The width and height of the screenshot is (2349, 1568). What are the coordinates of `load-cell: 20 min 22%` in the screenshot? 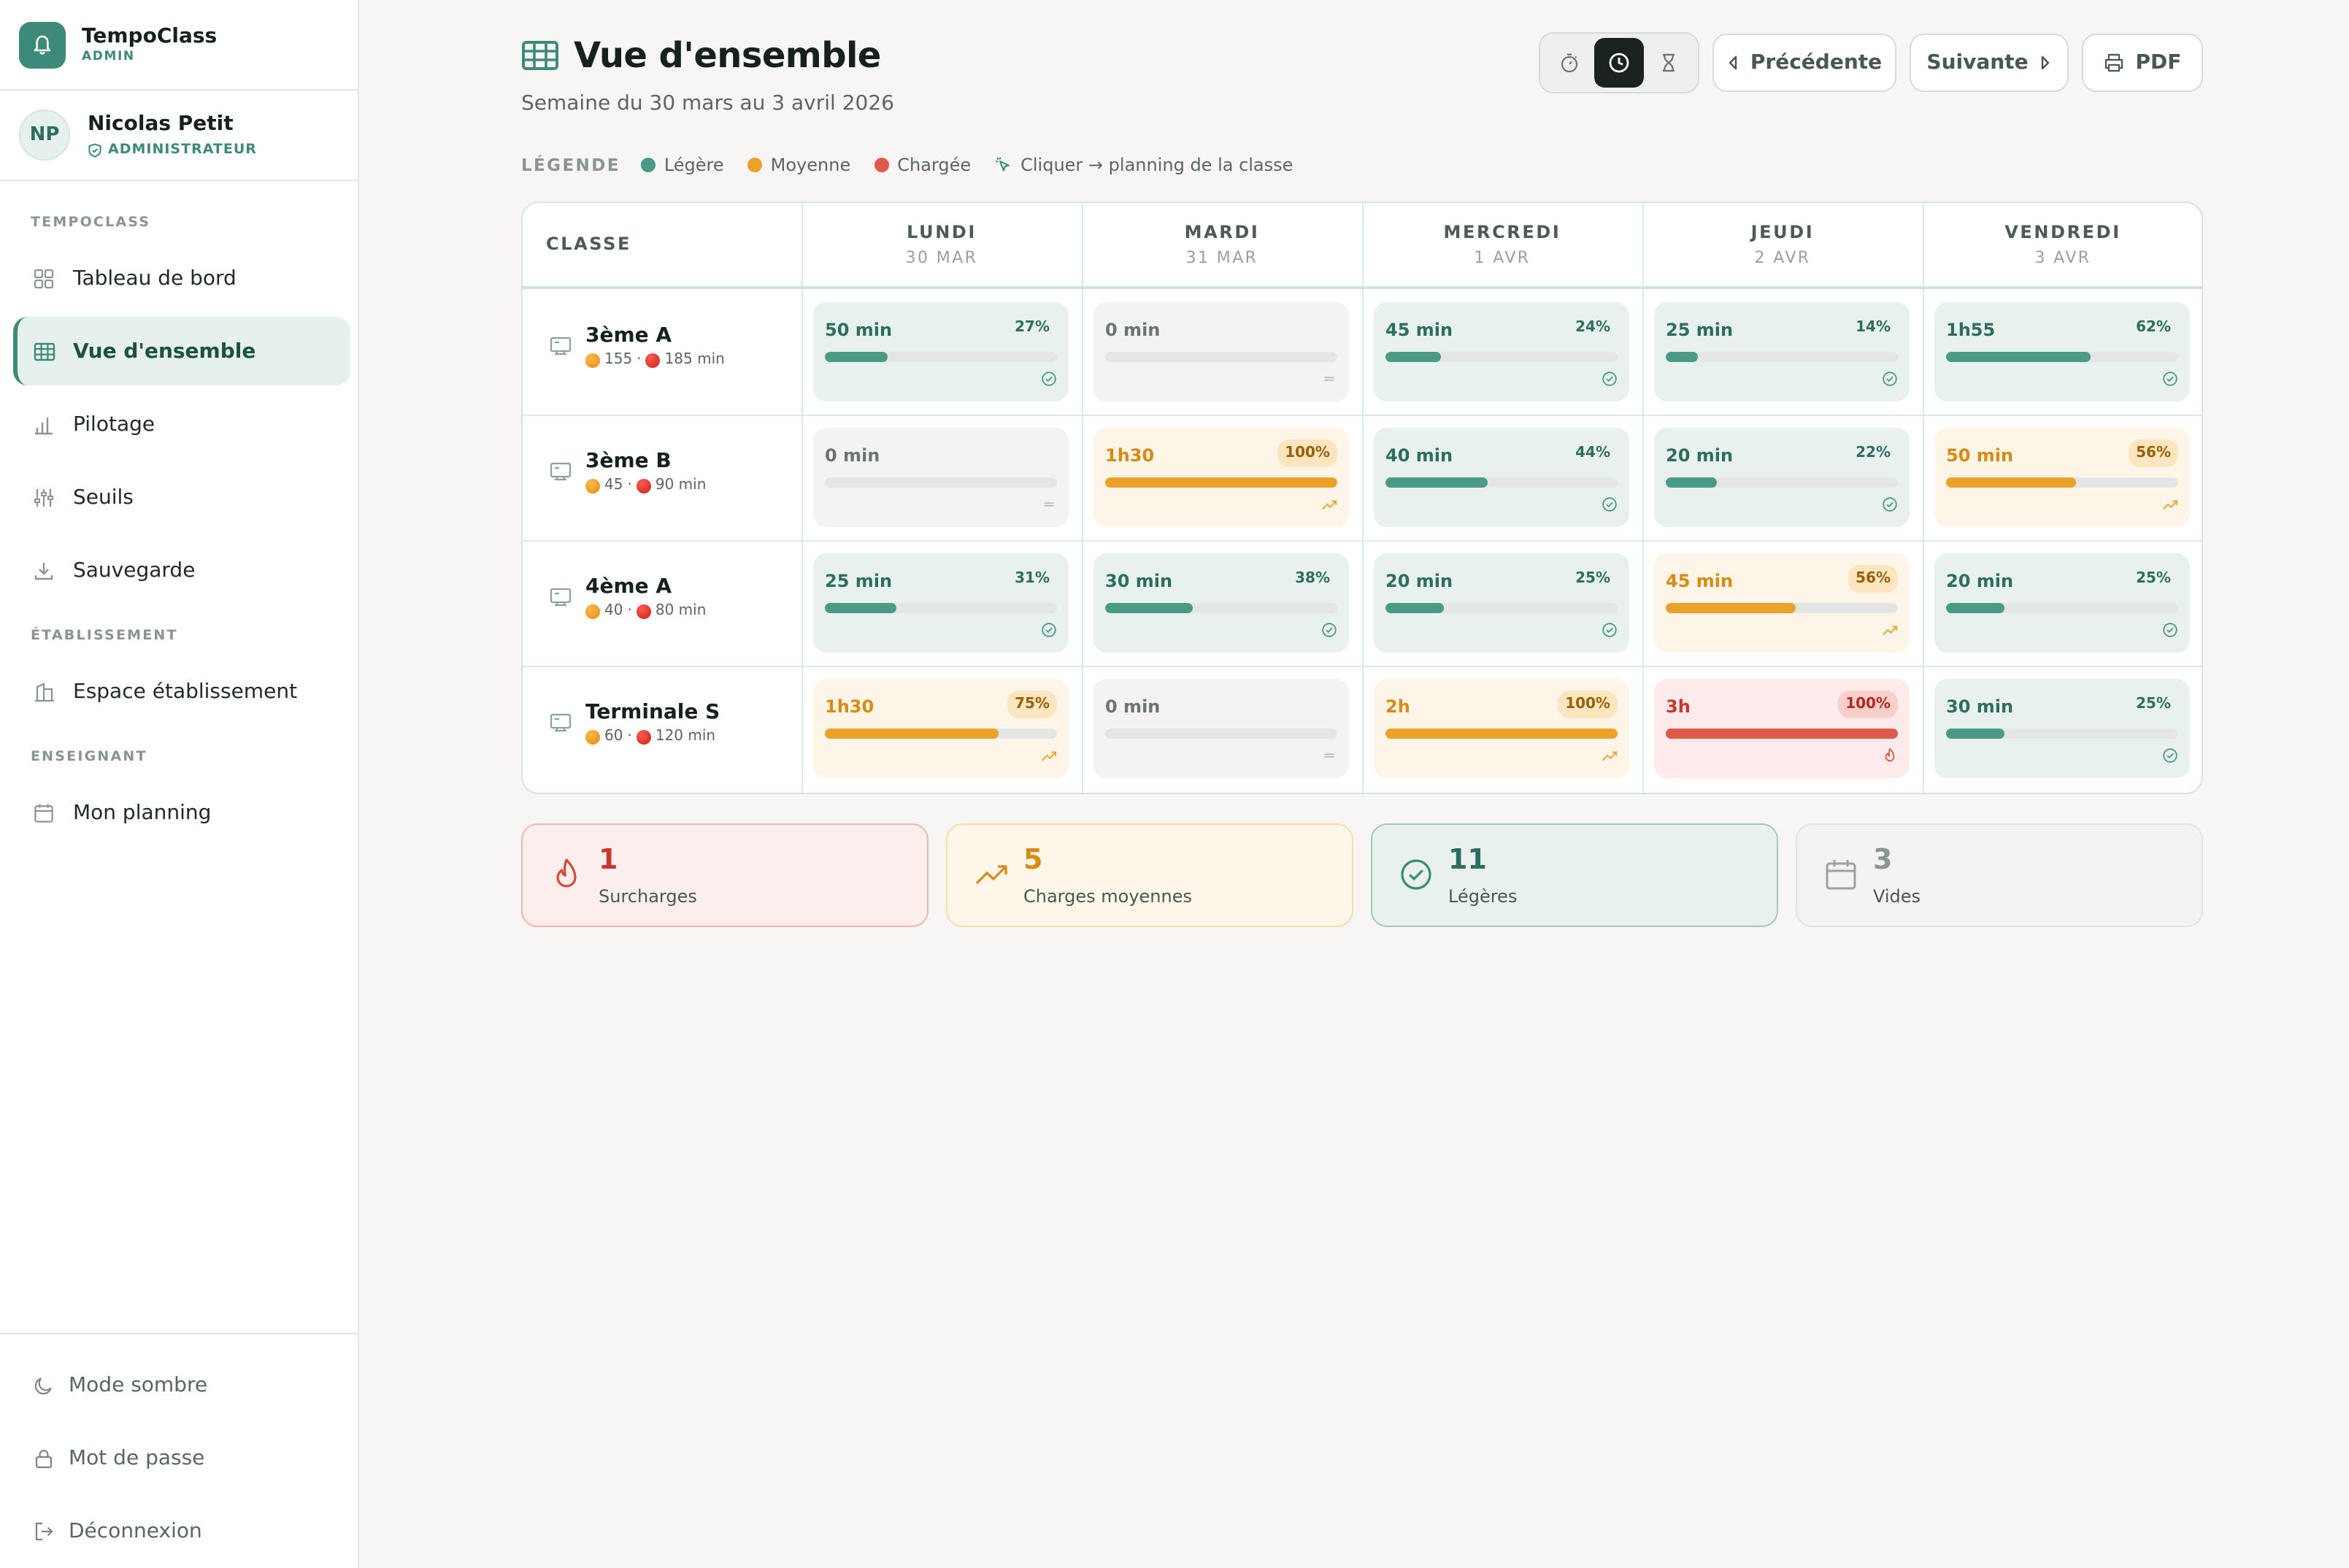 It's located at (1782, 477).